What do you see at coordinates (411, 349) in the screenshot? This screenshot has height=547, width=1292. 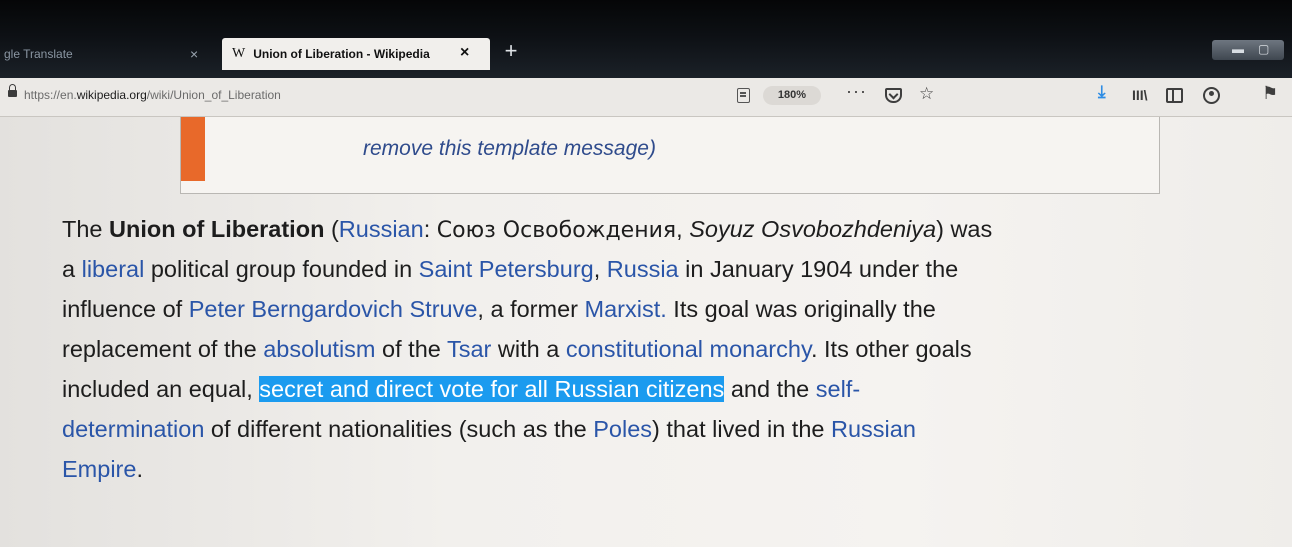 I see `text: of the` at bounding box center [411, 349].